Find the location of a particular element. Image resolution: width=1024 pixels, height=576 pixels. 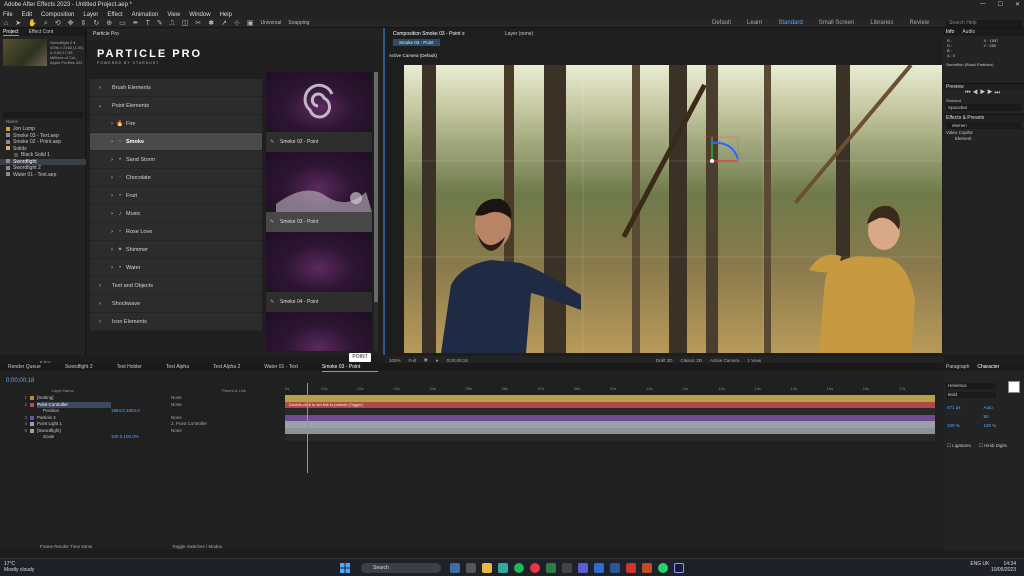

zoom-dropdown: 100% is located at coordinates (395, 360).